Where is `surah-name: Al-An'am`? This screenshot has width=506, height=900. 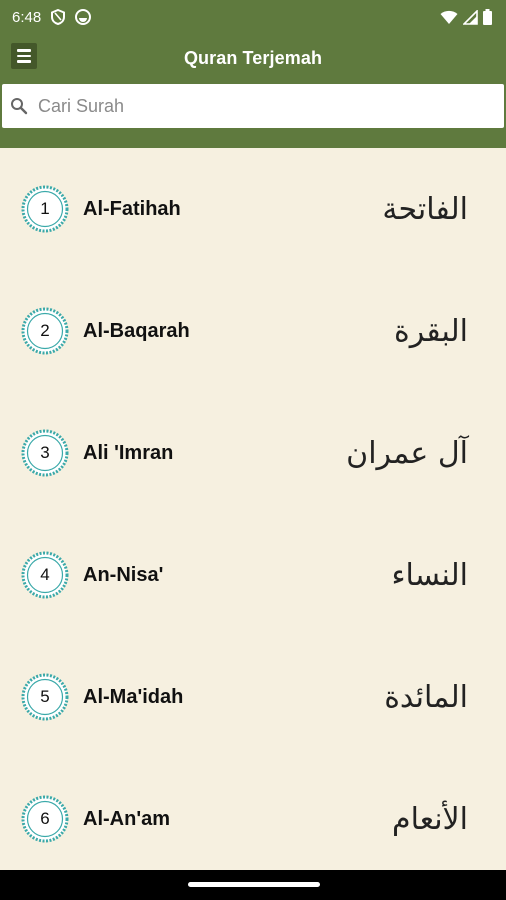
surah-name: Al-An'am is located at coordinates (126, 818).